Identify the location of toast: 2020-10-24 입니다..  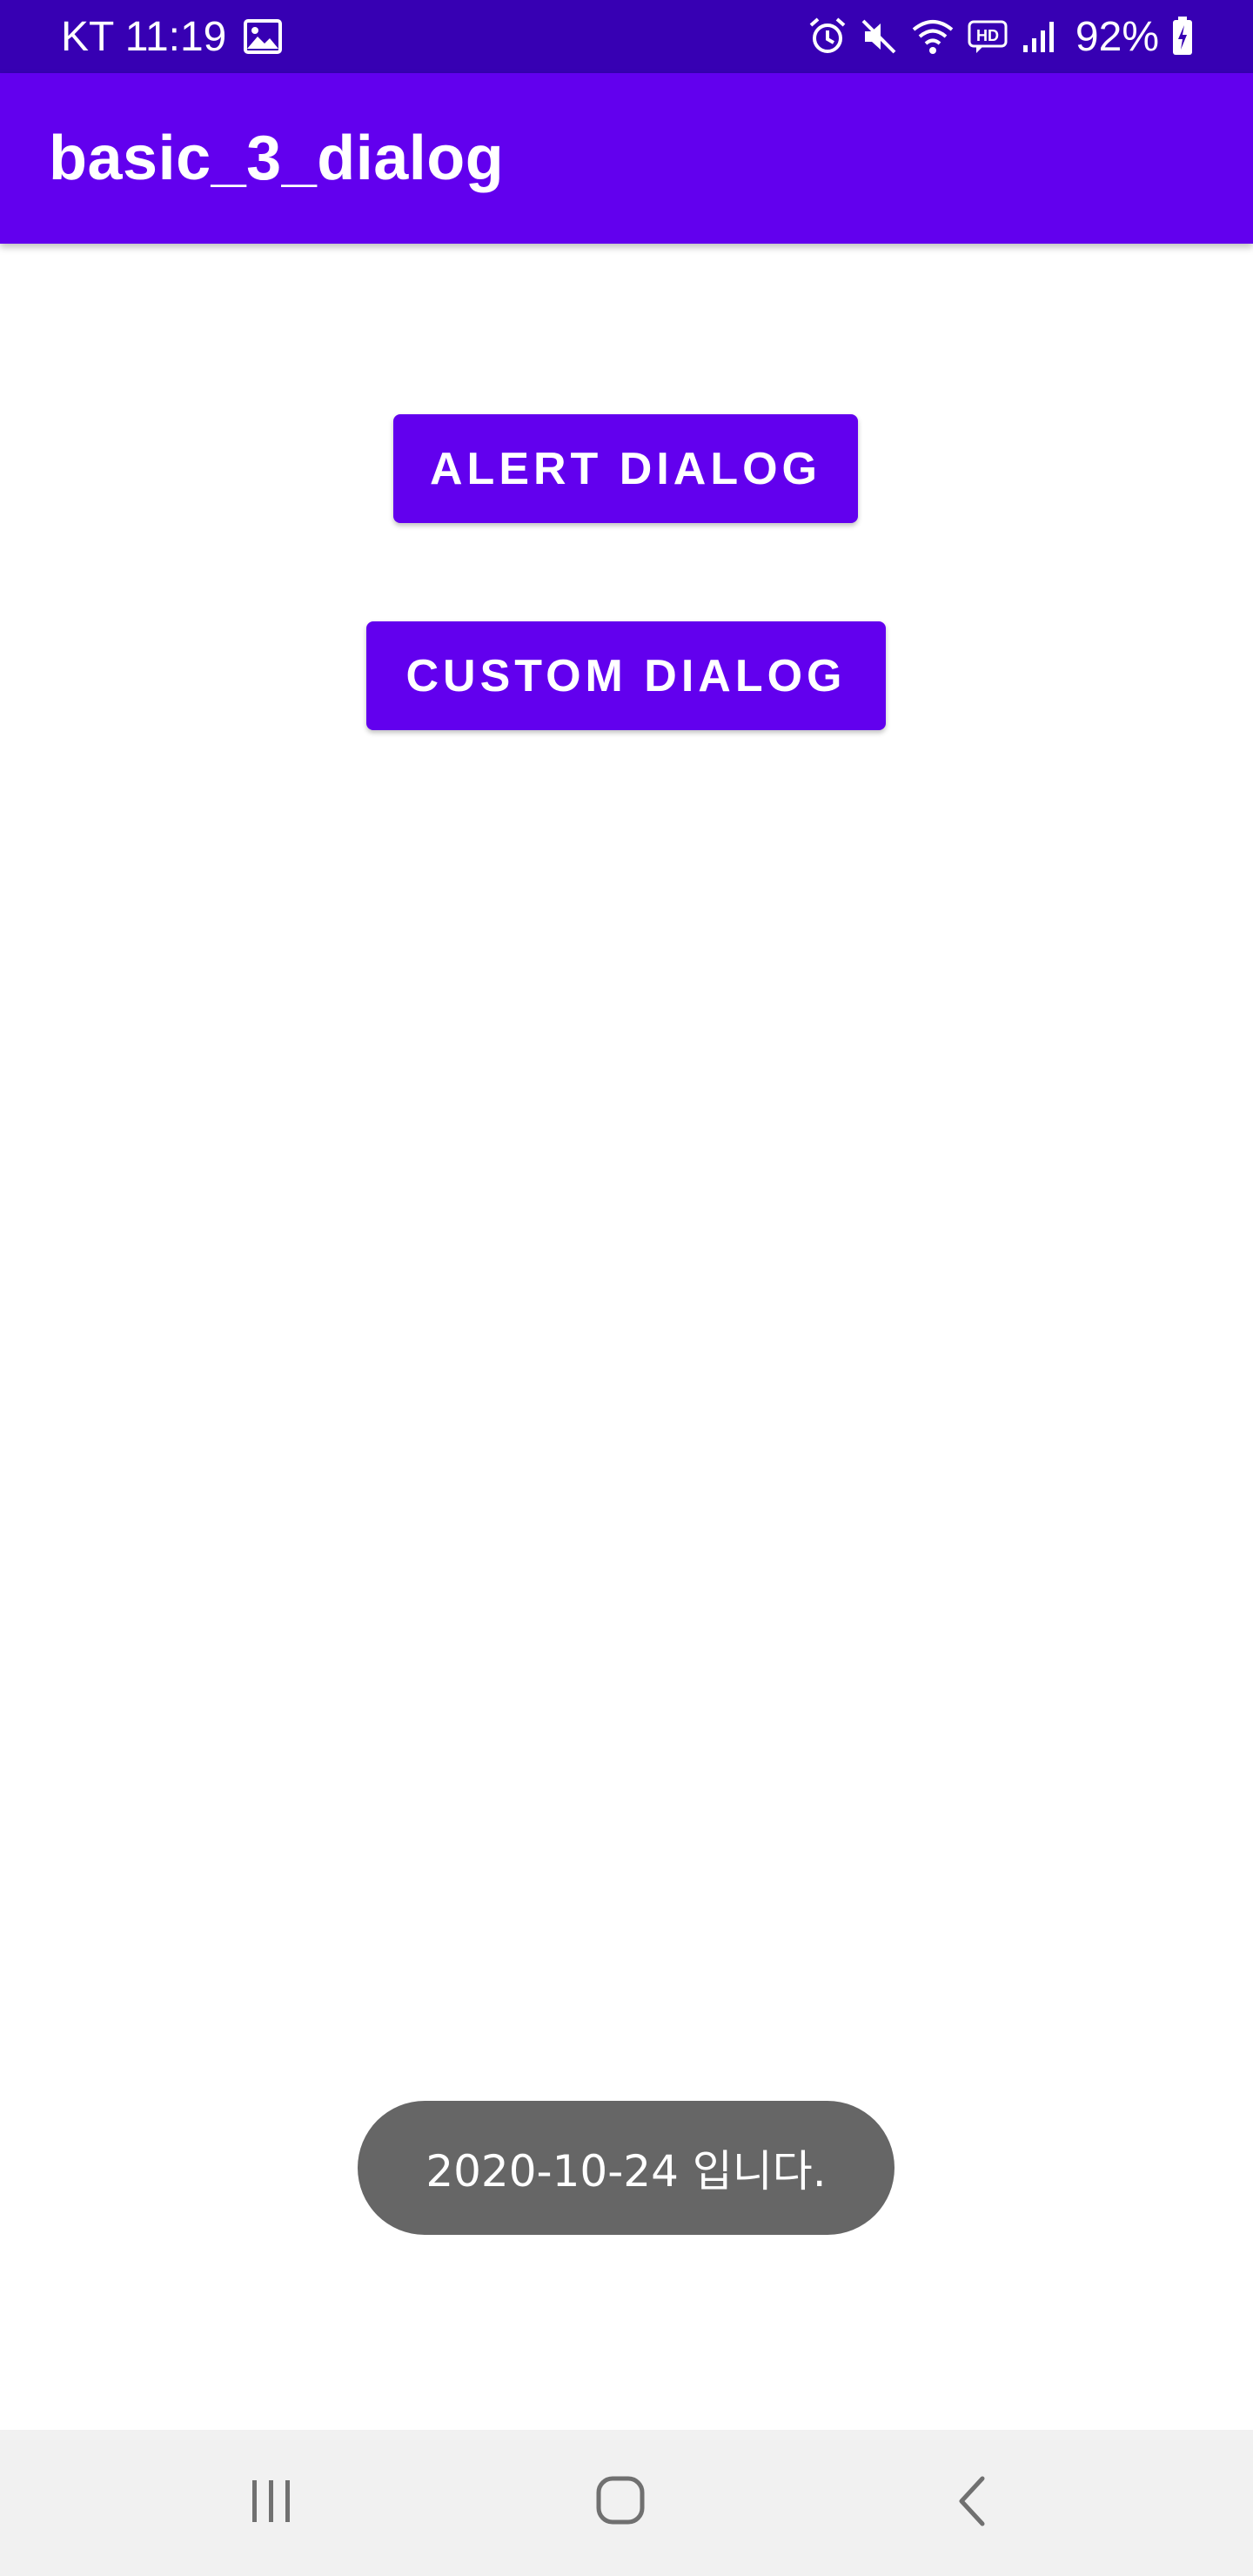
(626, 2168).